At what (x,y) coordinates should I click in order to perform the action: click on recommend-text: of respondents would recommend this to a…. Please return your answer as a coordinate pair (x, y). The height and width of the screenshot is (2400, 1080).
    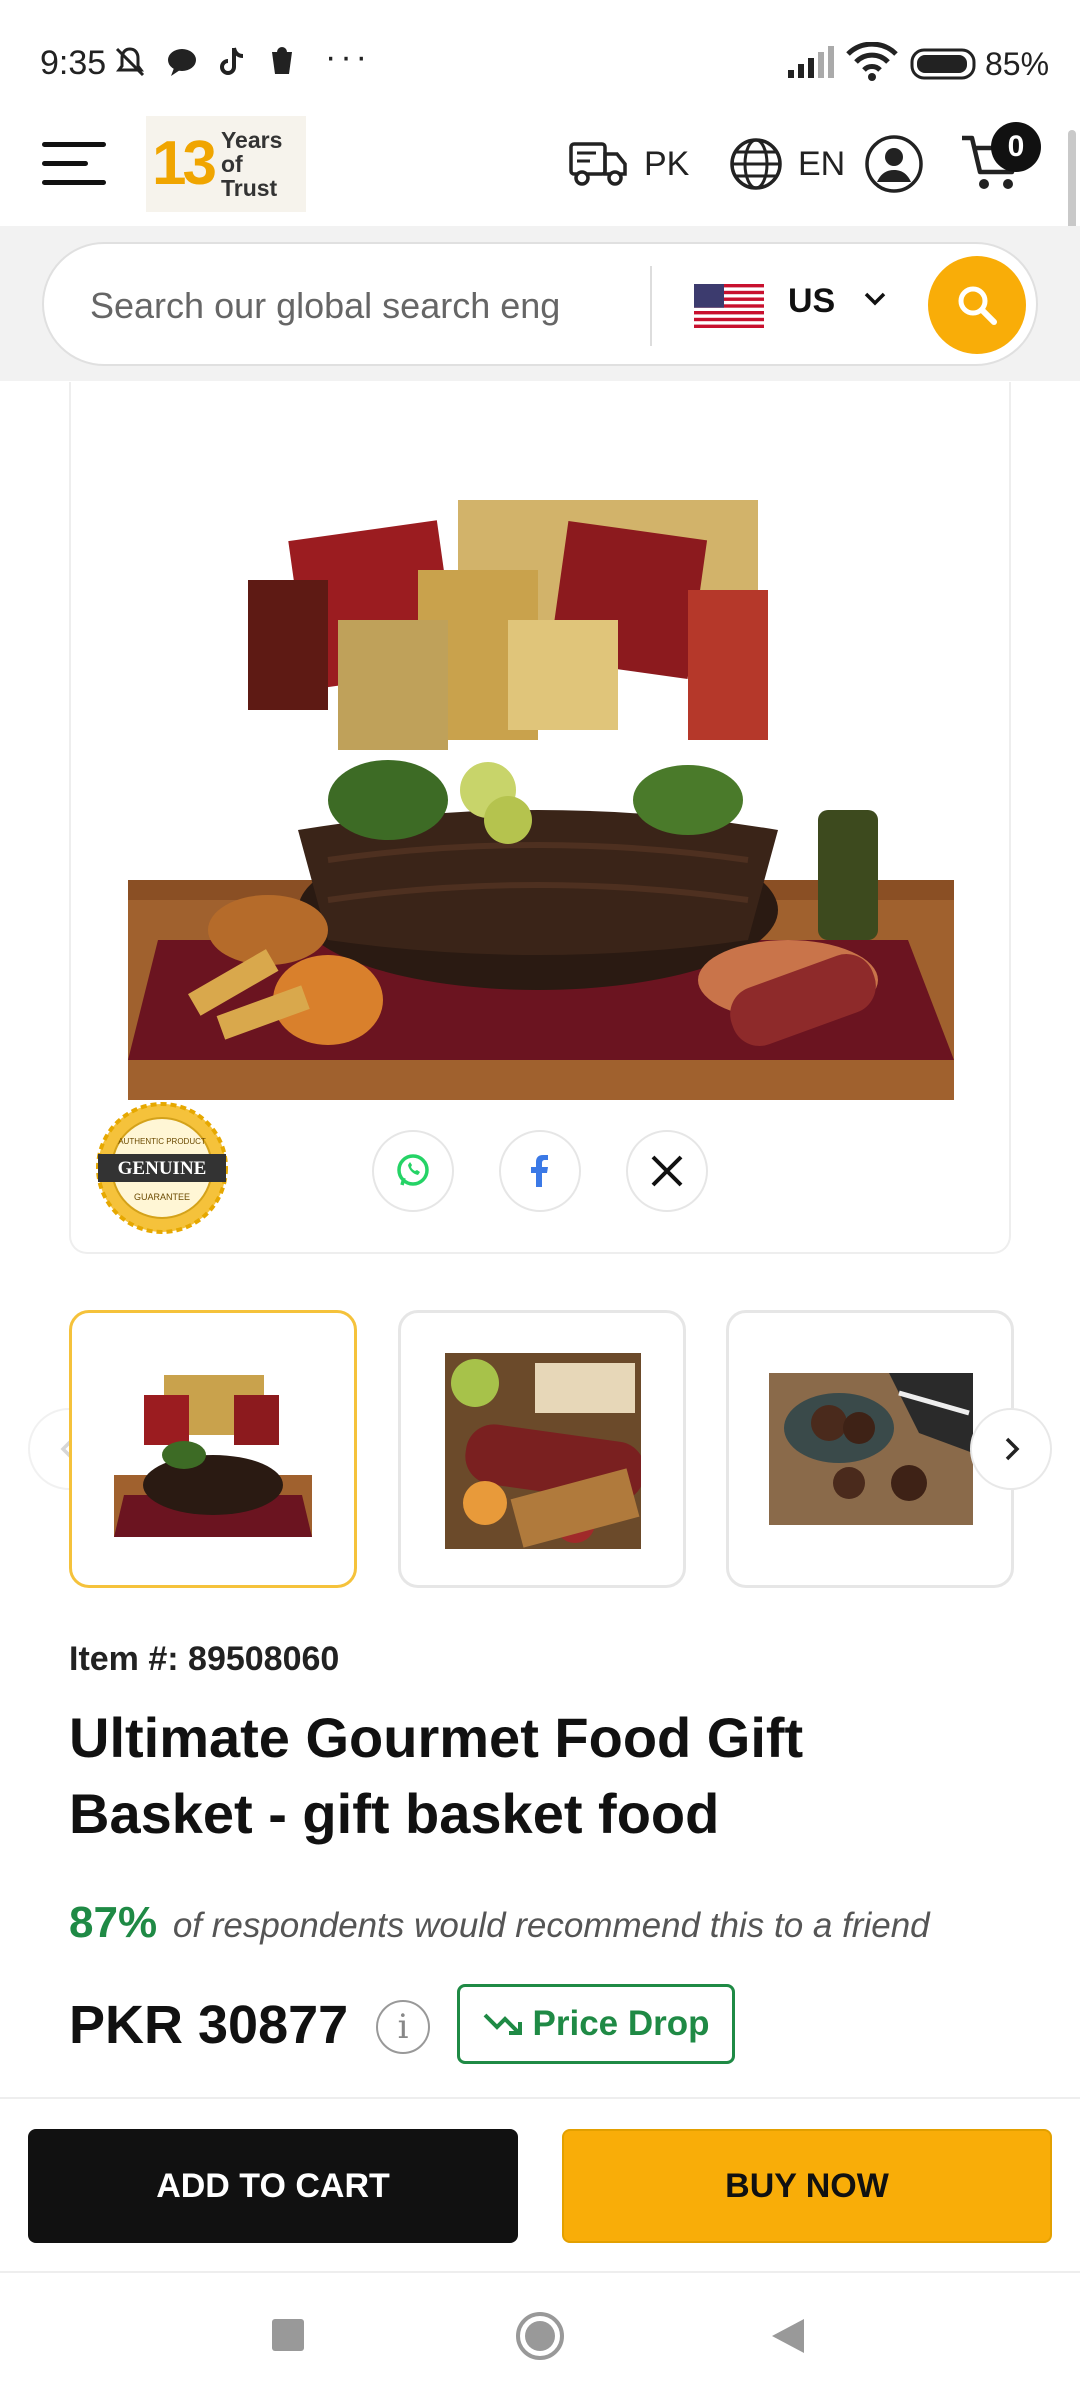
    Looking at the image, I should click on (551, 1925).